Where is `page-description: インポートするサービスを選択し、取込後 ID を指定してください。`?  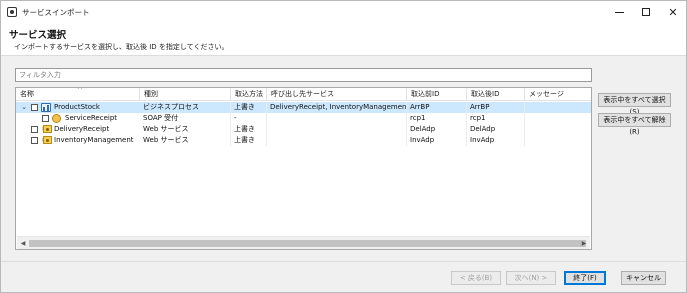 page-description: インポートするサービスを選択し、取込後 ID を指定してください。 is located at coordinates (121, 47).